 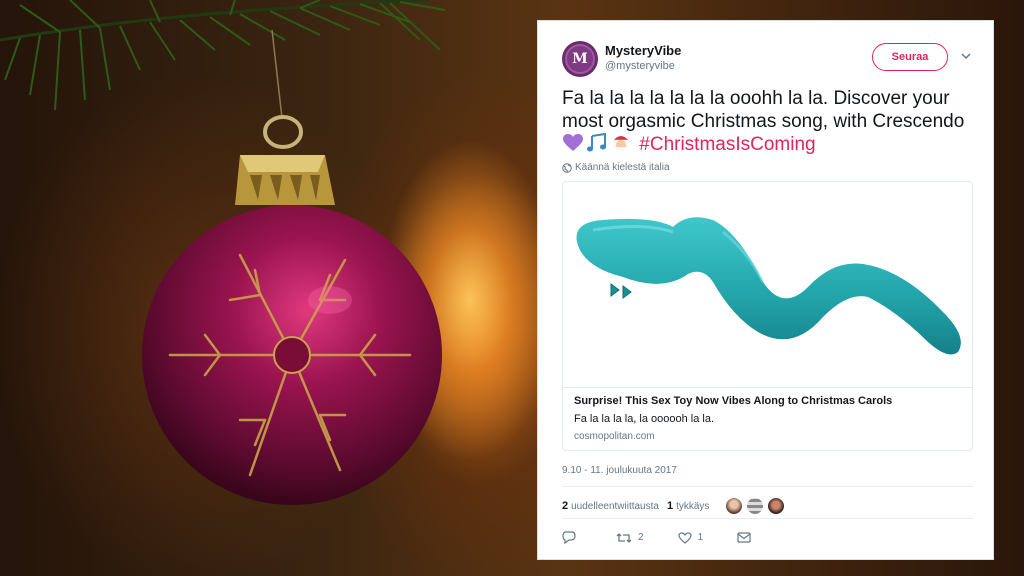 I want to click on product-image, so click(x=767, y=285).